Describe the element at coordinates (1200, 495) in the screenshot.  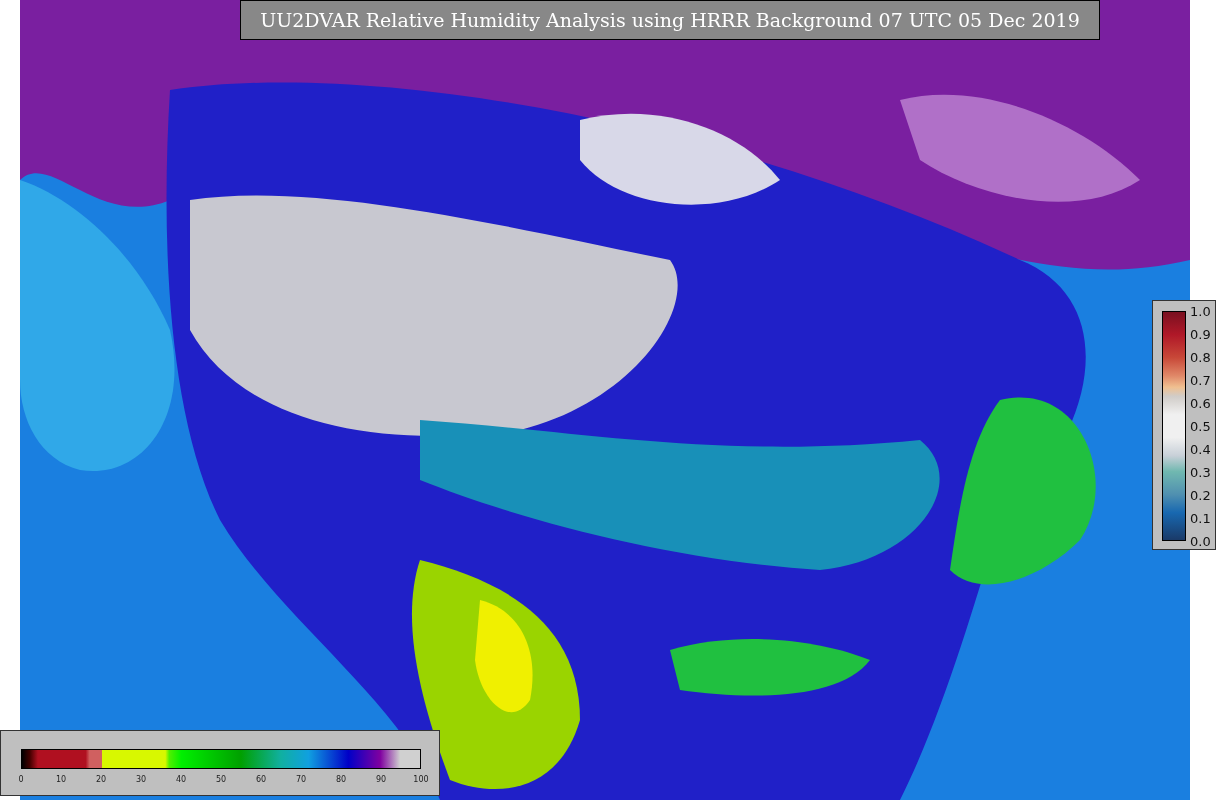
I see `tick-label: 0.2` at that location.